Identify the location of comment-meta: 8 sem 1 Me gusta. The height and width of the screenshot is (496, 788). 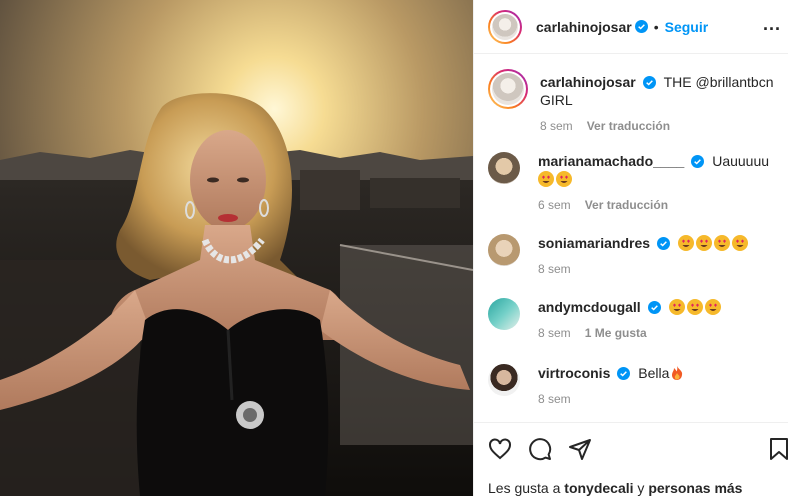
(663, 333).